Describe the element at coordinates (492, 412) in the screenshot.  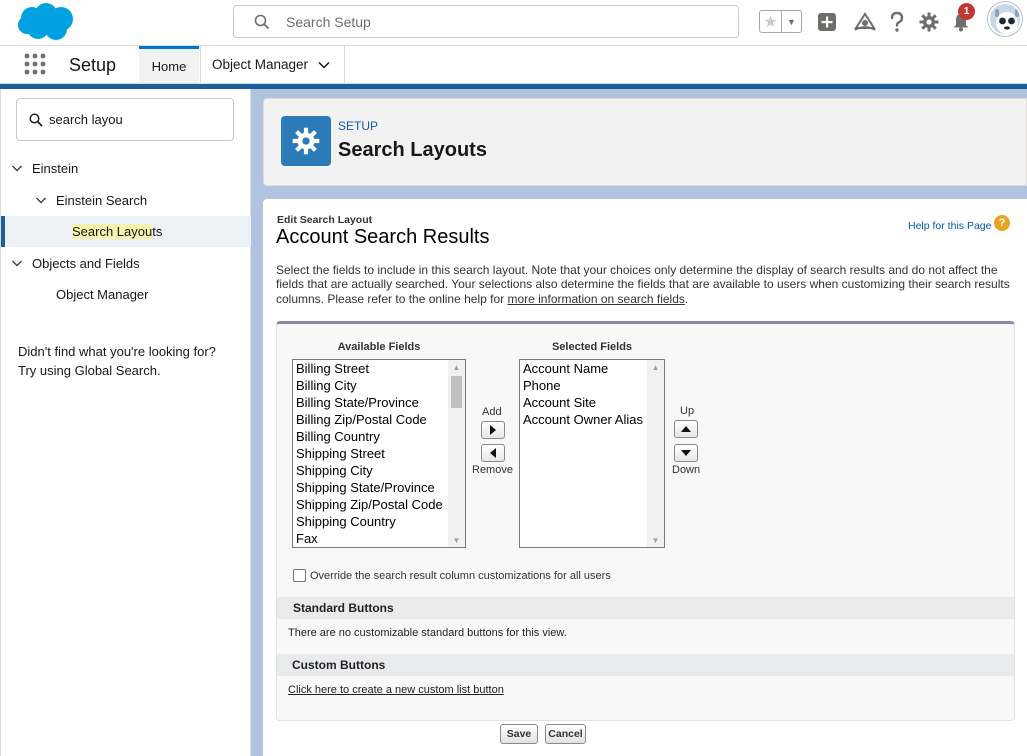
I see `add-label: Add` at that location.